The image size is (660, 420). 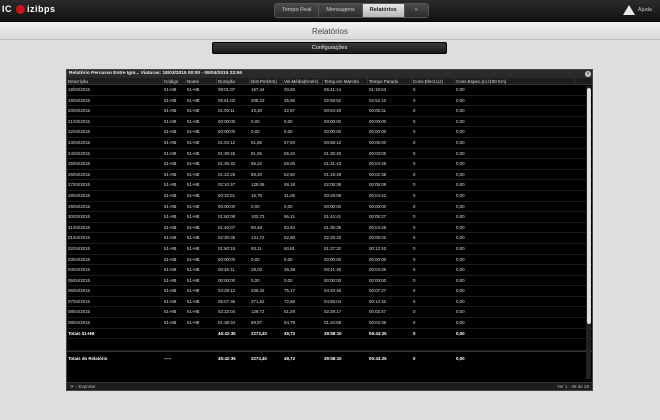 What do you see at coordinates (572, 386) in the screenshot?
I see `pagination-info: Ver 1 - 28 de 28` at bounding box center [572, 386].